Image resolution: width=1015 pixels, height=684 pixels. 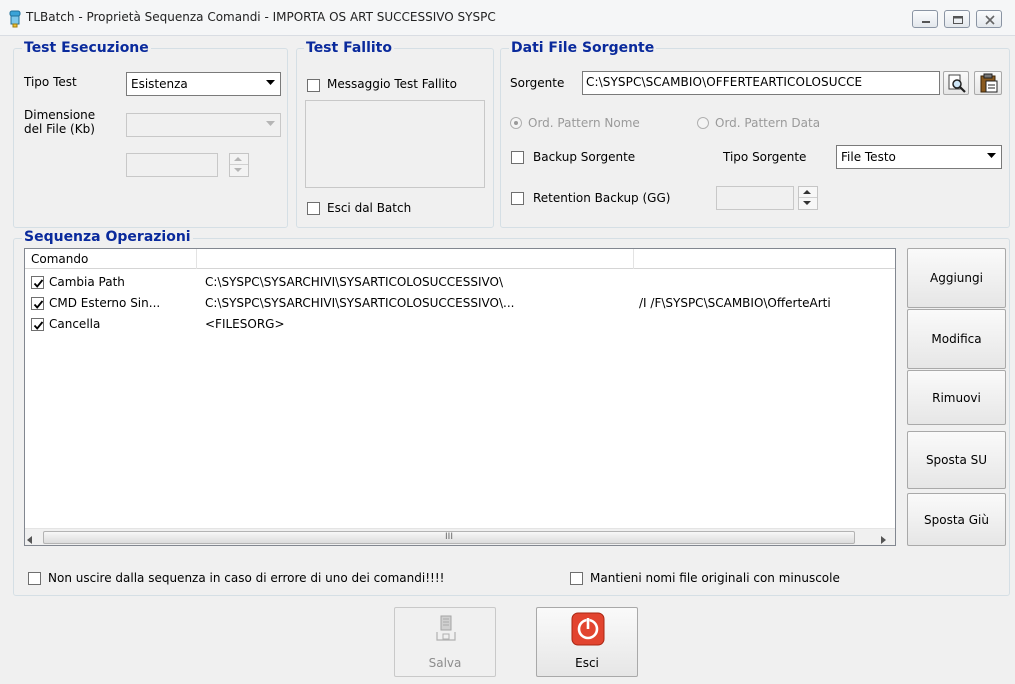 I want to click on browse-button, so click(x=956, y=83).